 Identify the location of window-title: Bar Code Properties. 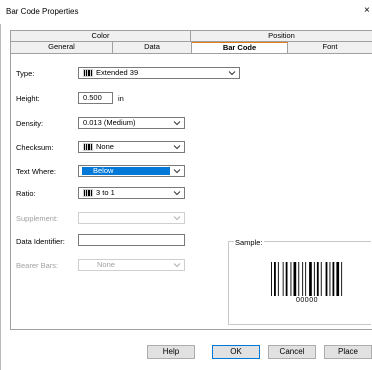
(42, 11).